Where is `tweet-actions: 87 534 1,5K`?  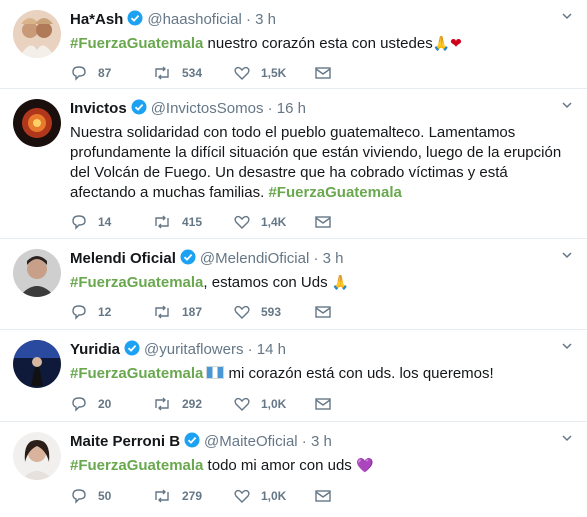
tweet-actions: 87 534 1,5K is located at coordinates (220, 73).